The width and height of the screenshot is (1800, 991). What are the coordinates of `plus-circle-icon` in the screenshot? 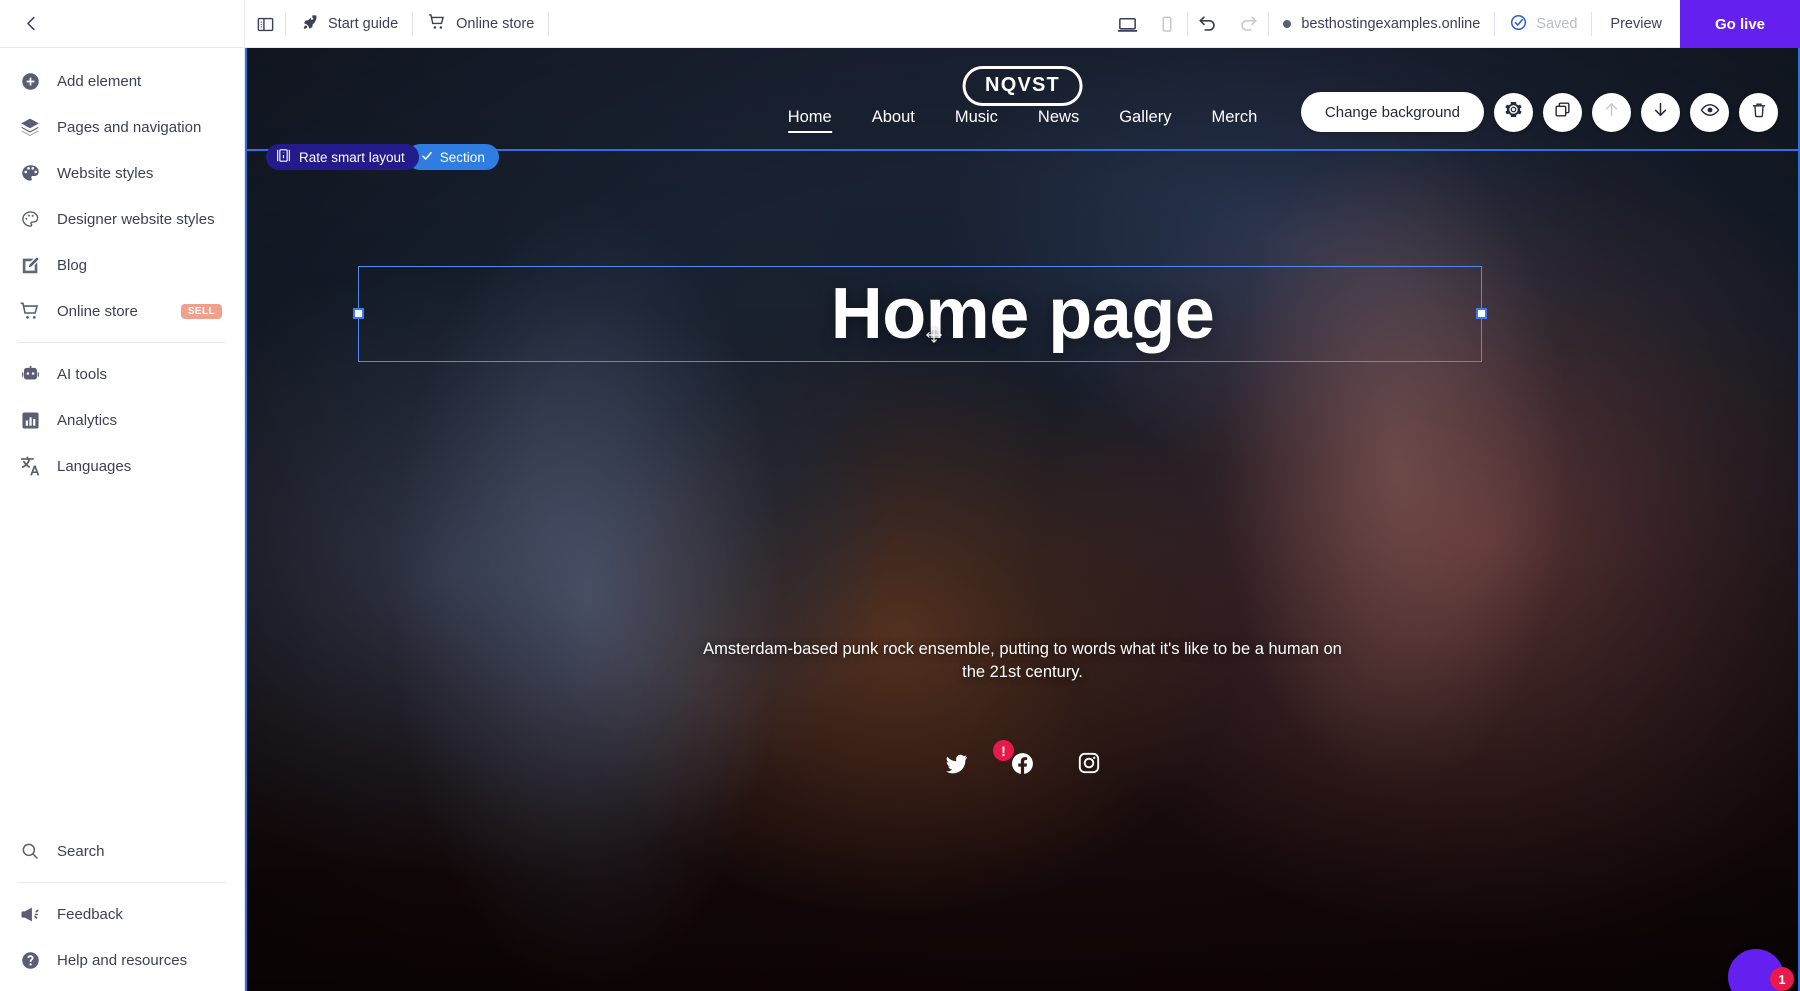 It's located at (30, 81).